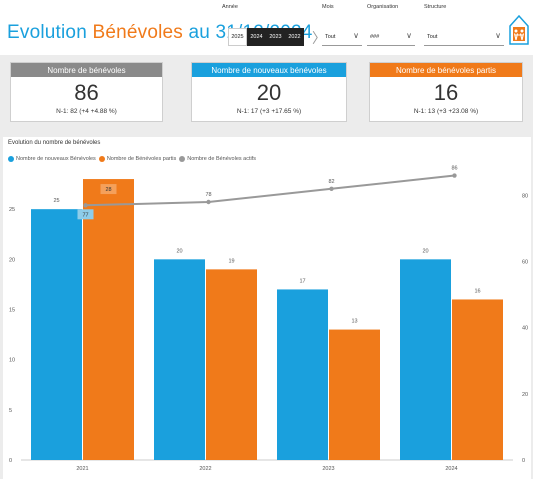  I want to click on data-label-actifs: 78, so click(208, 195).